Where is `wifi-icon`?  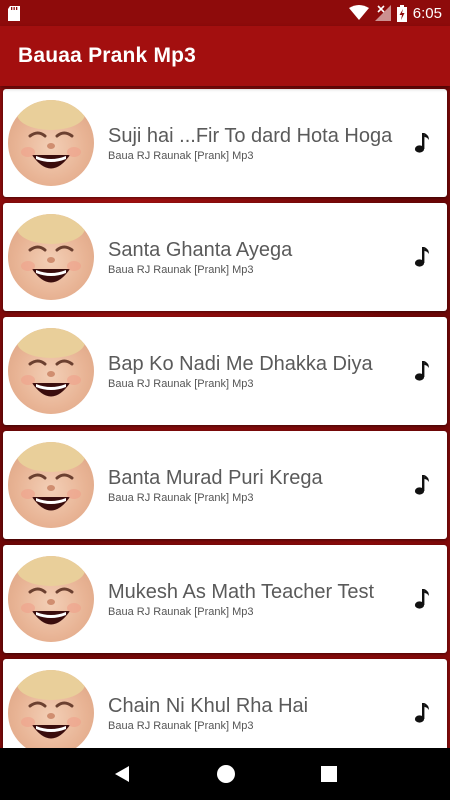 wifi-icon is located at coordinates (358, 12).